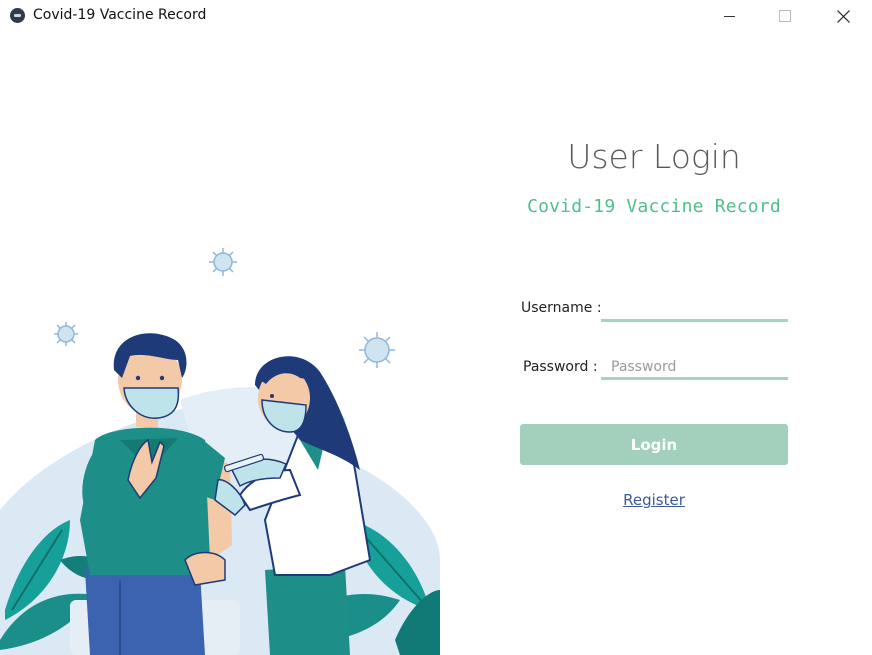 Image resolution: width=872 pixels, height=655 pixels. I want to click on minimize-icon, so click(729, 16).